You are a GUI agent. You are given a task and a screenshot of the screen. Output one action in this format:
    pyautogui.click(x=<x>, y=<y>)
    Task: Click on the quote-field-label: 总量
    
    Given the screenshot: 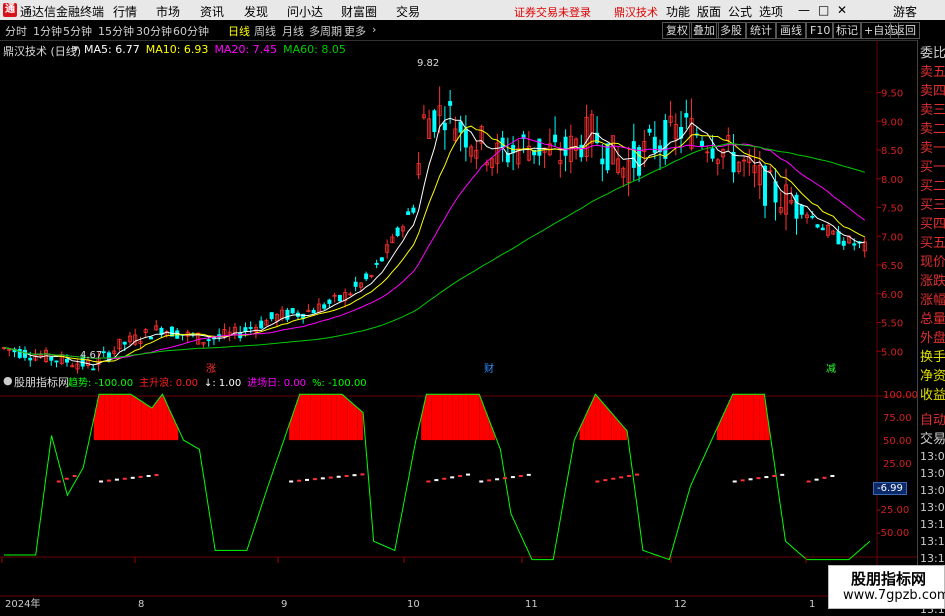 What is the action you would take?
    pyautogui.click(x=932, y=319)
    